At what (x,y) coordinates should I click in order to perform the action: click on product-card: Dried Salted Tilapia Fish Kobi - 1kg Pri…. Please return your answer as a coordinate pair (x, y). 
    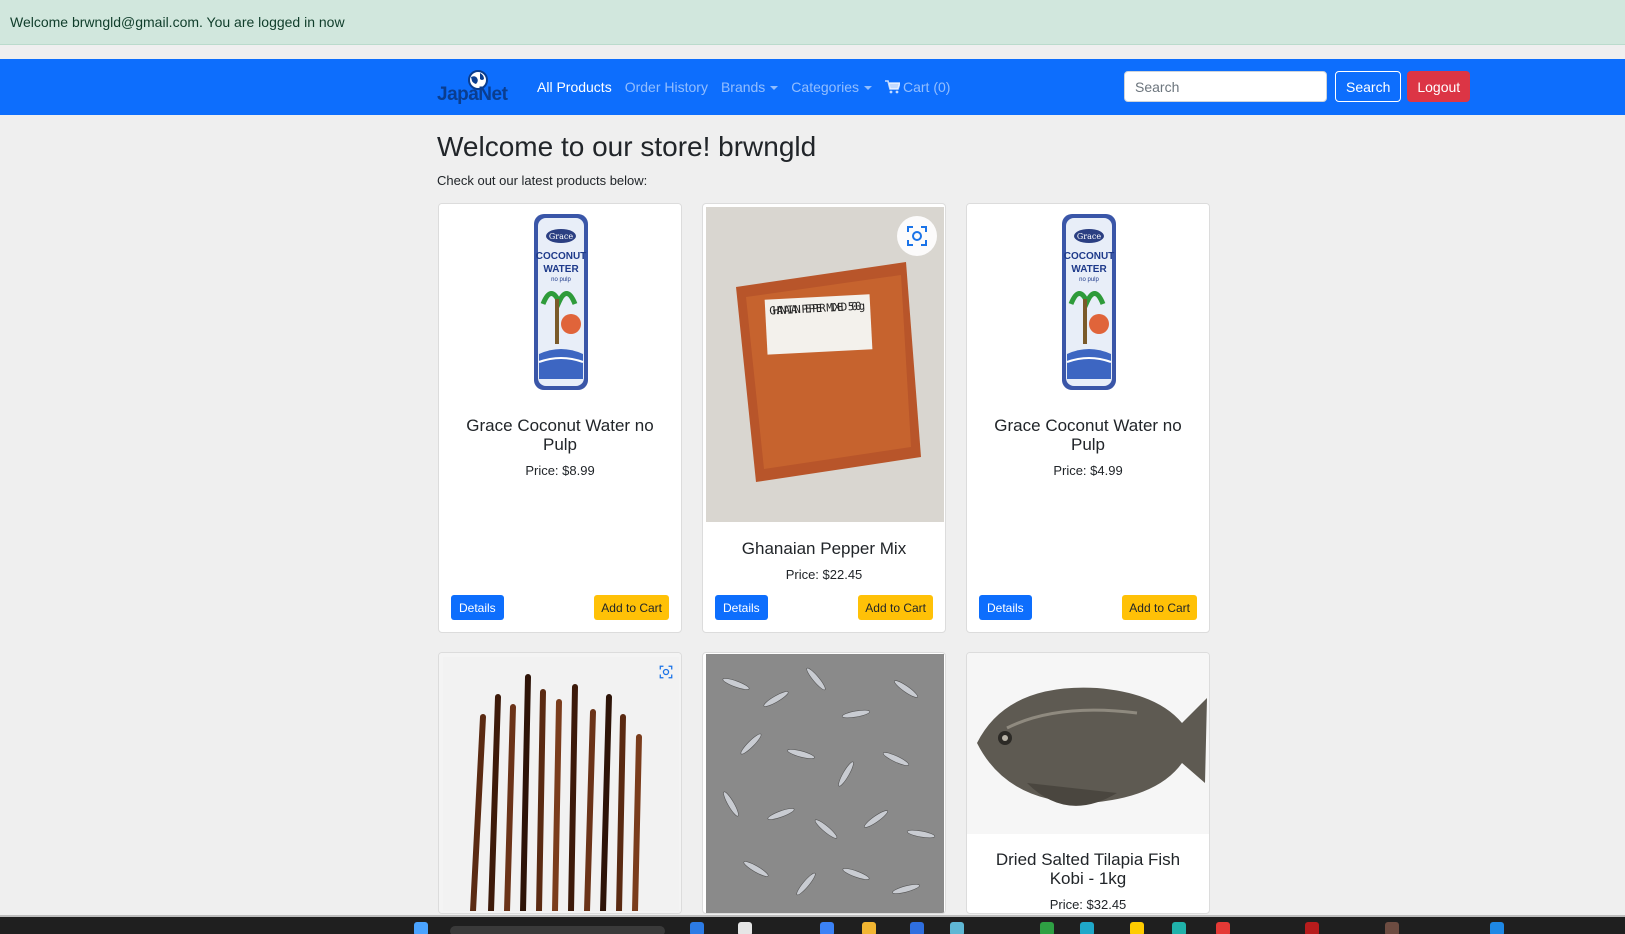
    Looking at the image, I should click on (1088, 783).